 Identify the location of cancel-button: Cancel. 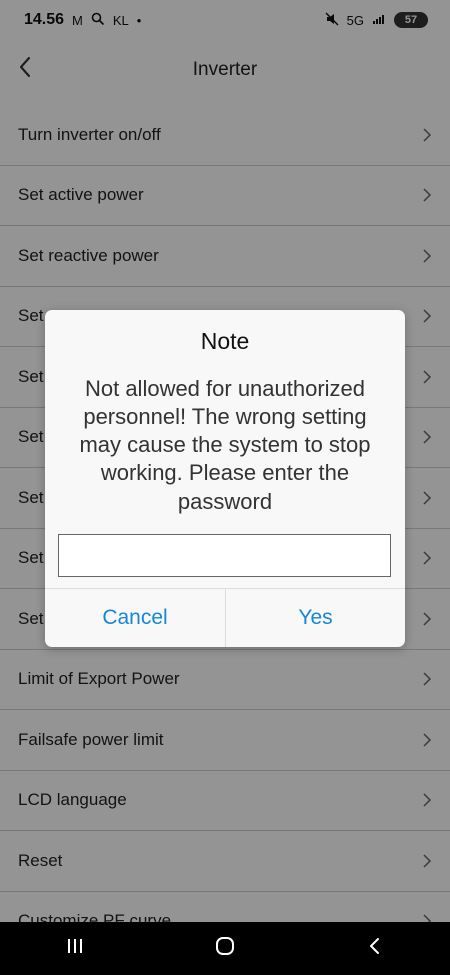
(135, 618).